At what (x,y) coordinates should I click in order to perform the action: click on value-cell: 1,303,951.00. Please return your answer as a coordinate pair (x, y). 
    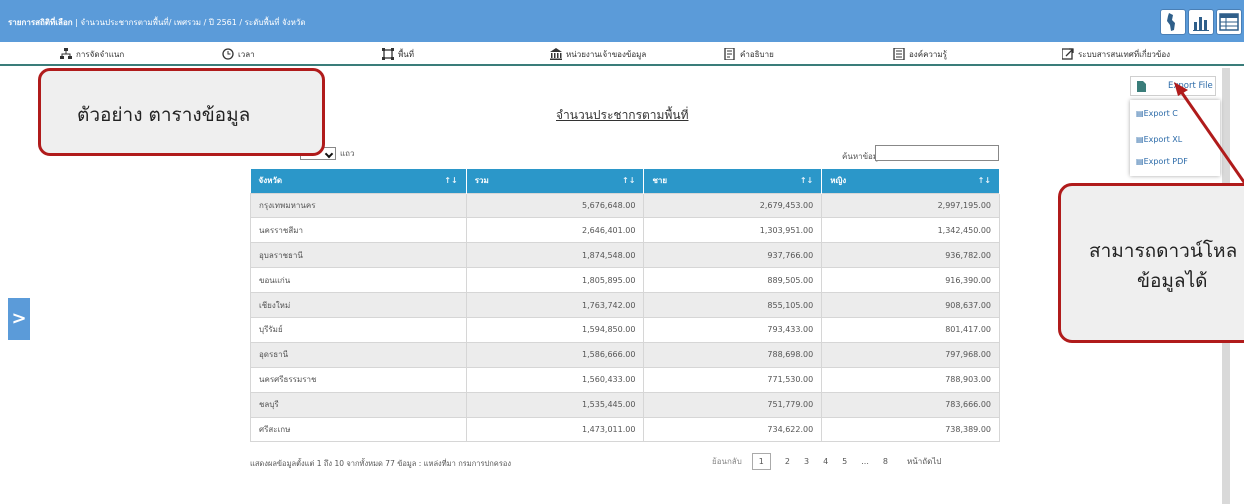
    Looking at the image, I should click on (733, 230).